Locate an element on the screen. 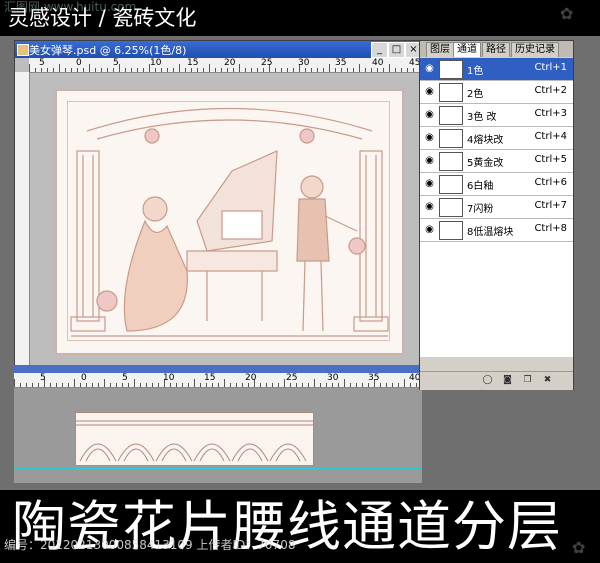 This screenshot has height=563, width=600. second-document-titlebar is located at coordinates (218, 369).